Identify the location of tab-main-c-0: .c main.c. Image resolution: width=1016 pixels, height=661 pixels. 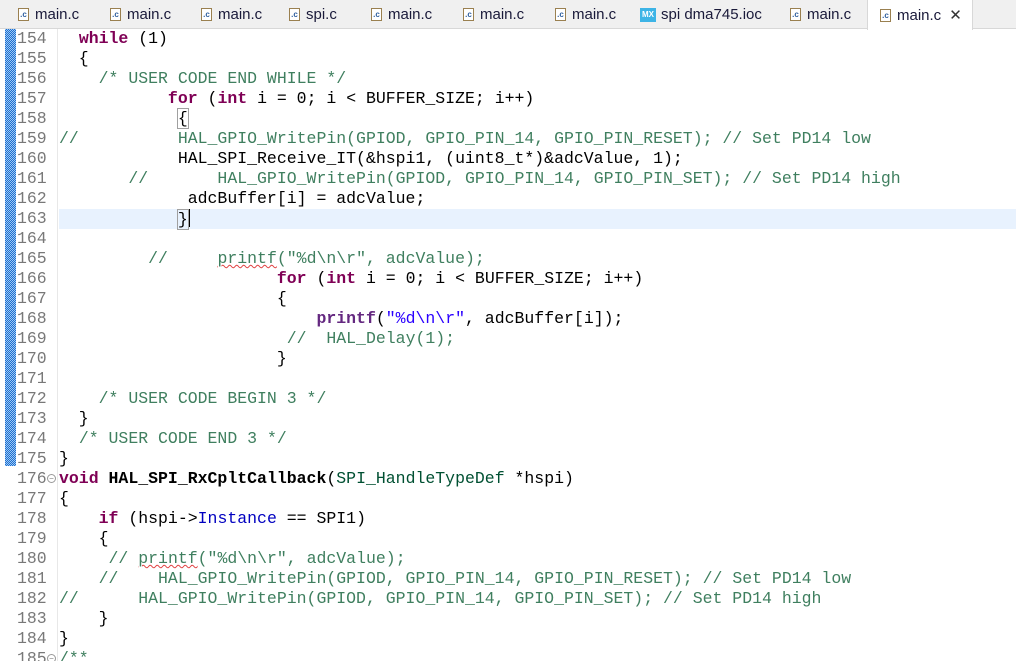
(47, 14).